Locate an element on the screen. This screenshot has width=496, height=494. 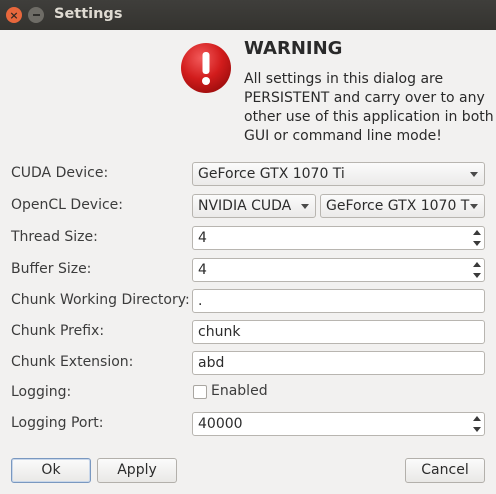
chunk-prefix-value: chunk is located at coordinates (219, 332).